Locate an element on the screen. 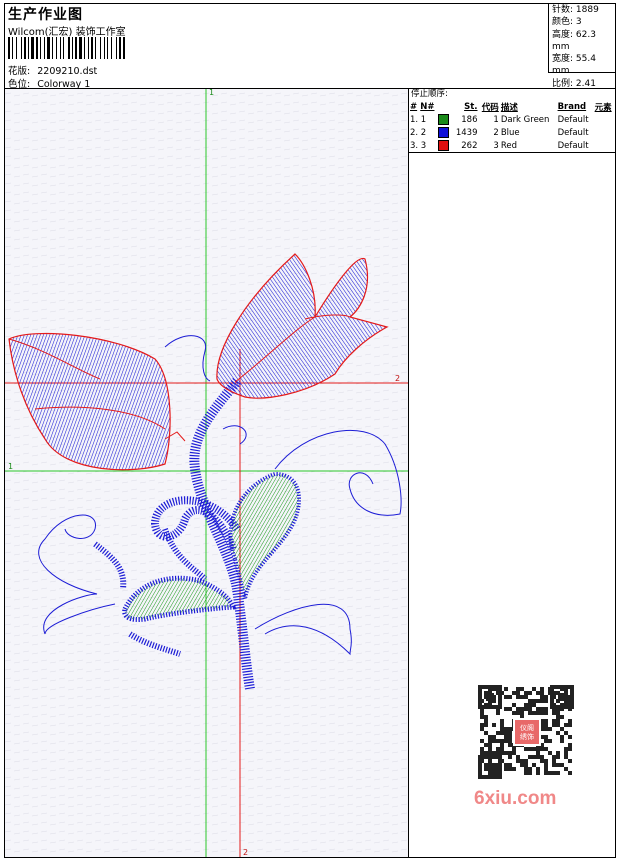 This screenshot has width=620, height=861. col-color is located at coordinates (444, 106).